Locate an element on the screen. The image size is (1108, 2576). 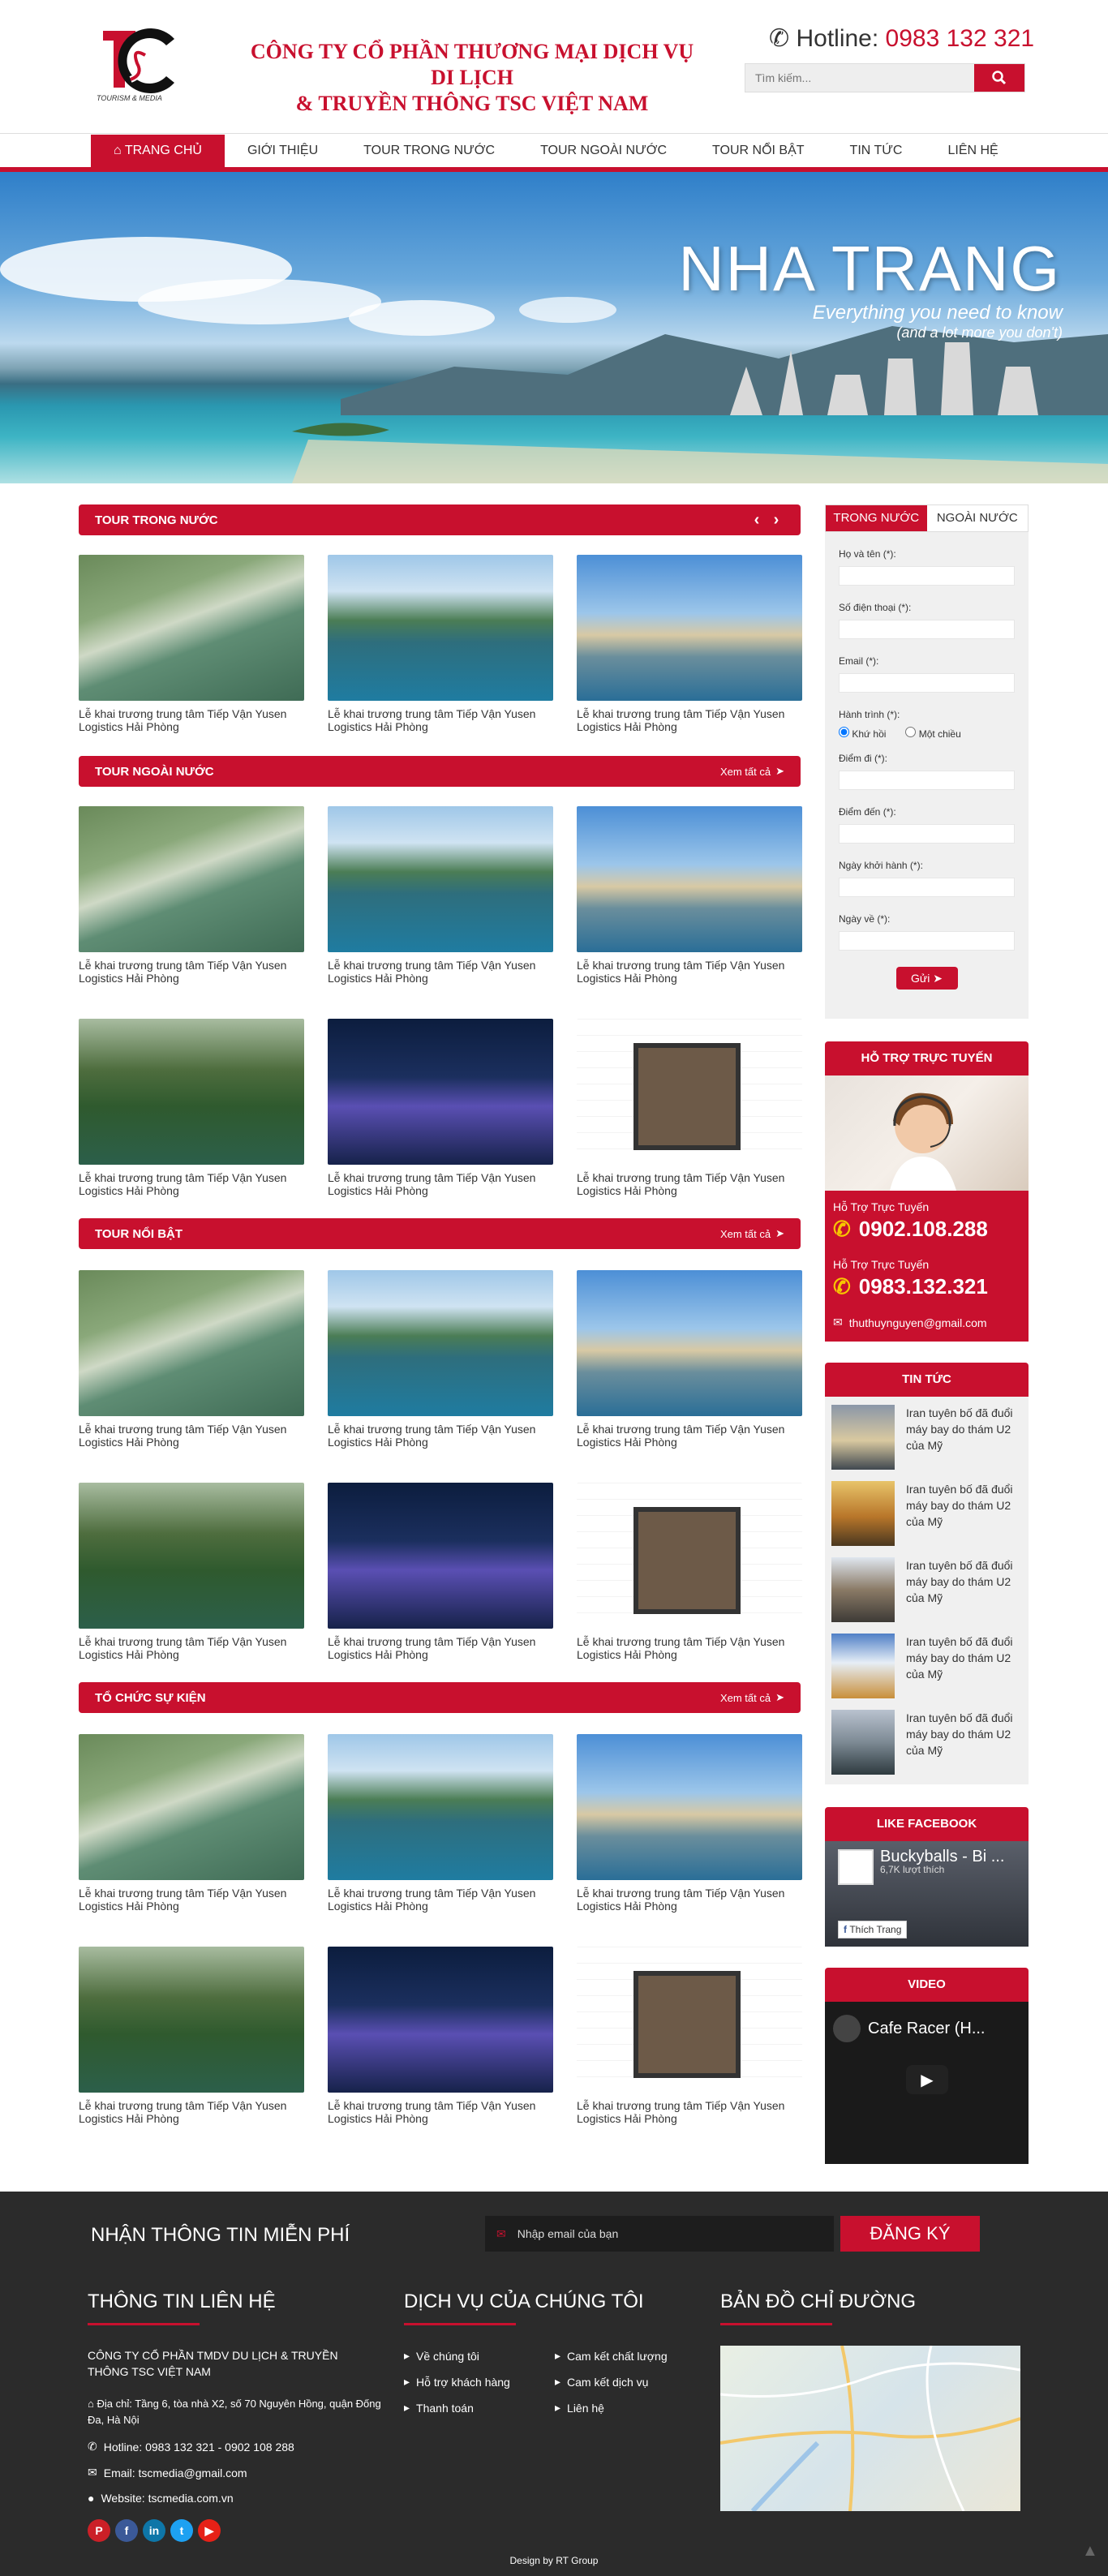
header-hotline: ✆ Hotline: 0983 132 321 is located at coordinates (901, 38).